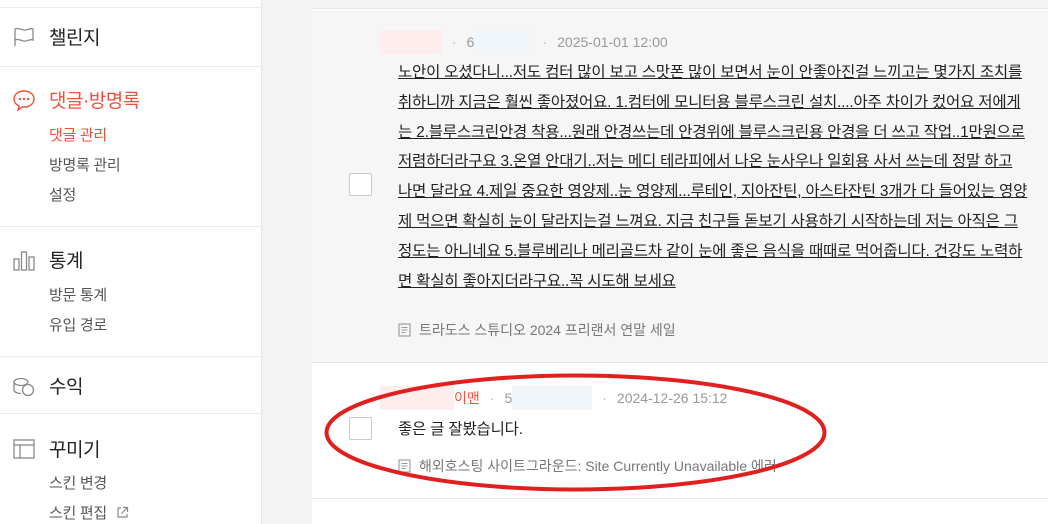 This screenshot has height=524, width=1048. Describe the element at coordinates (130, 37) in the screenshot. I see `sidebar-section-challenge: 챌린지` at that location.